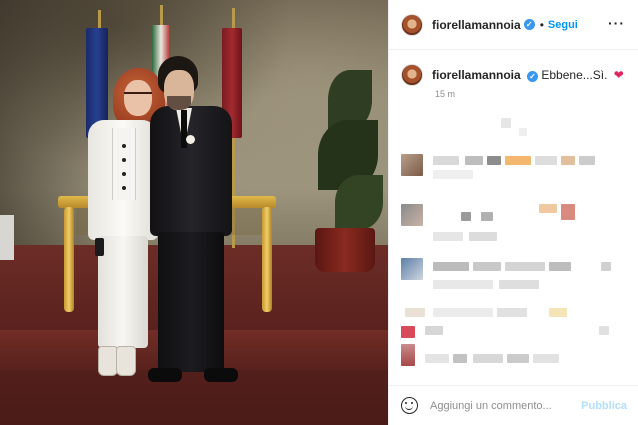  What do you see at coordinates (99, 247) in the screenshot?
I see `woman-phone` at bounding box center [99, 247].